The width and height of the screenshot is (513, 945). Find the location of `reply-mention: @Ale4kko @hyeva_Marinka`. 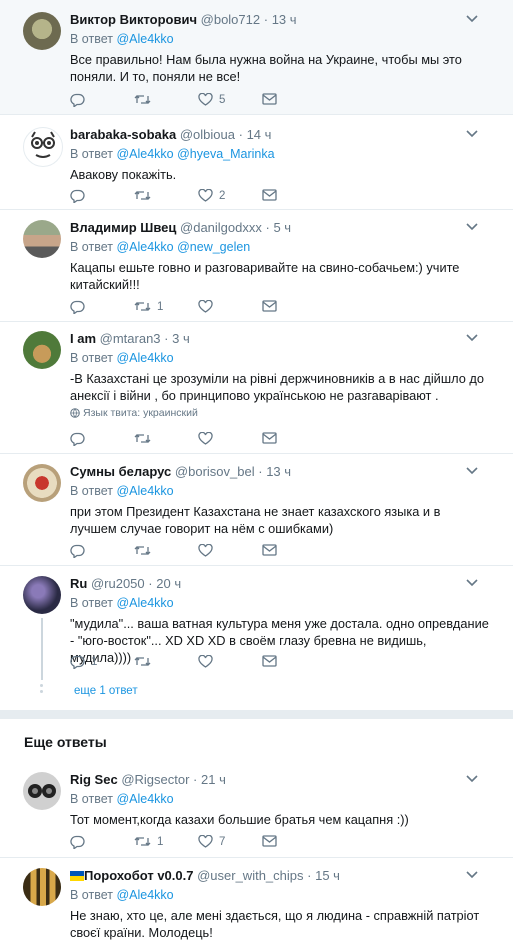

reply-mention: @Ale4kko @hyeva_Marinka is located at coordinates (195, 154).